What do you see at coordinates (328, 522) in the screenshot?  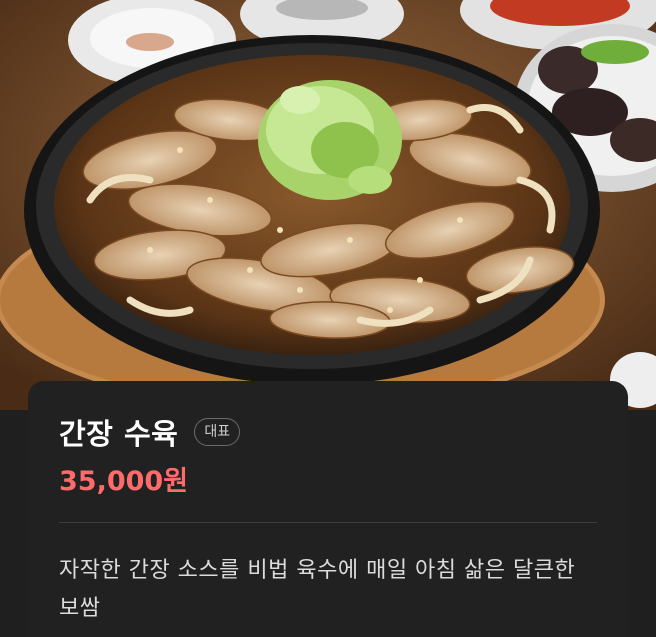 I see `divider` at bounding box center [328, 522].